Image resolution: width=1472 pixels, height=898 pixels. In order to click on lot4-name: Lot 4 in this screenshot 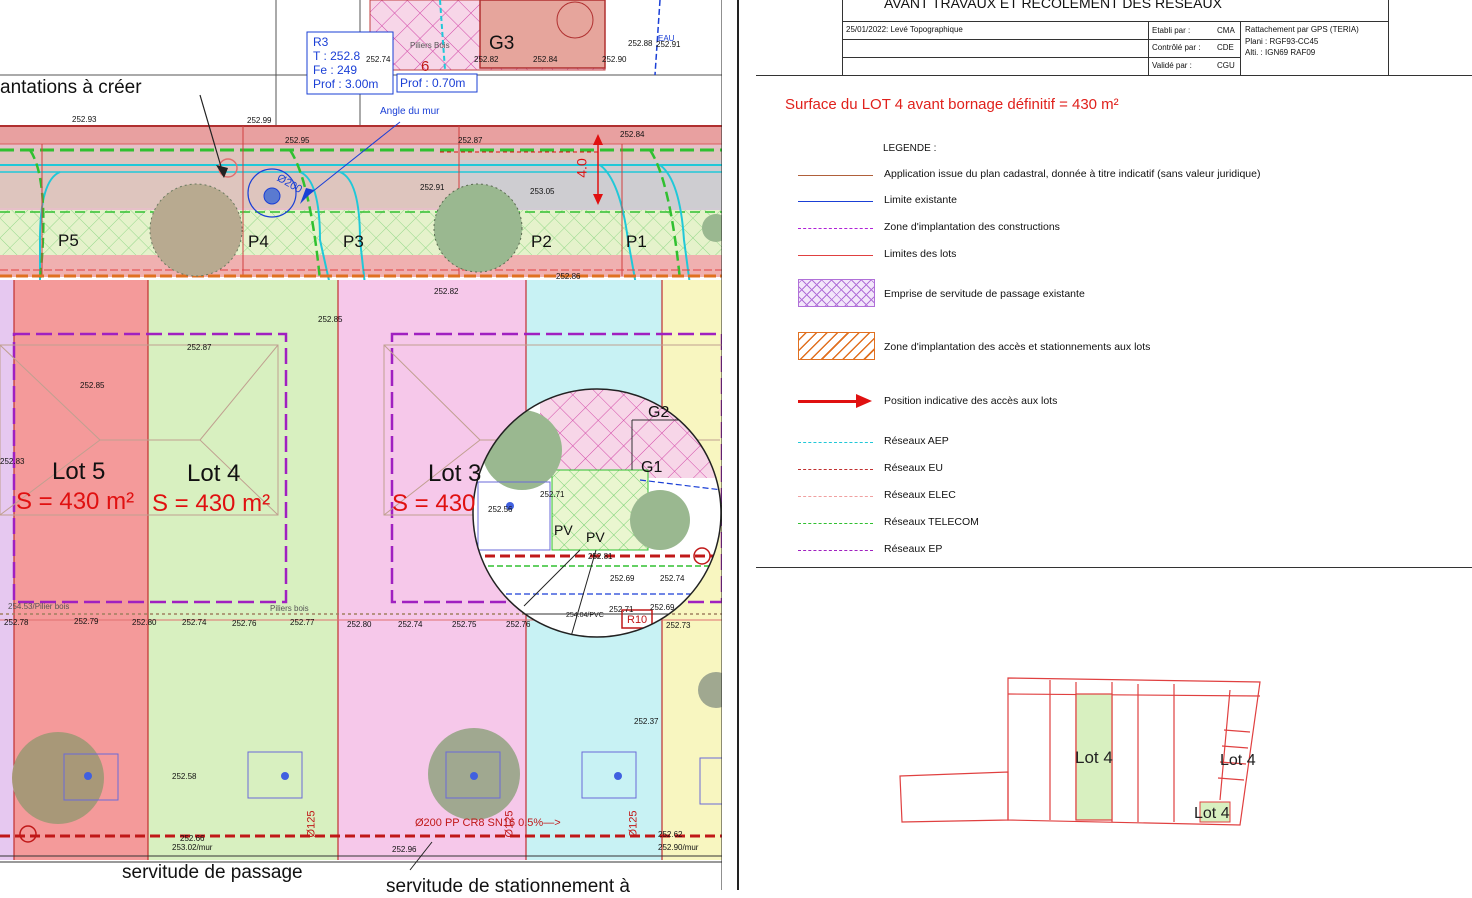, I will do `click(214, 473)`.